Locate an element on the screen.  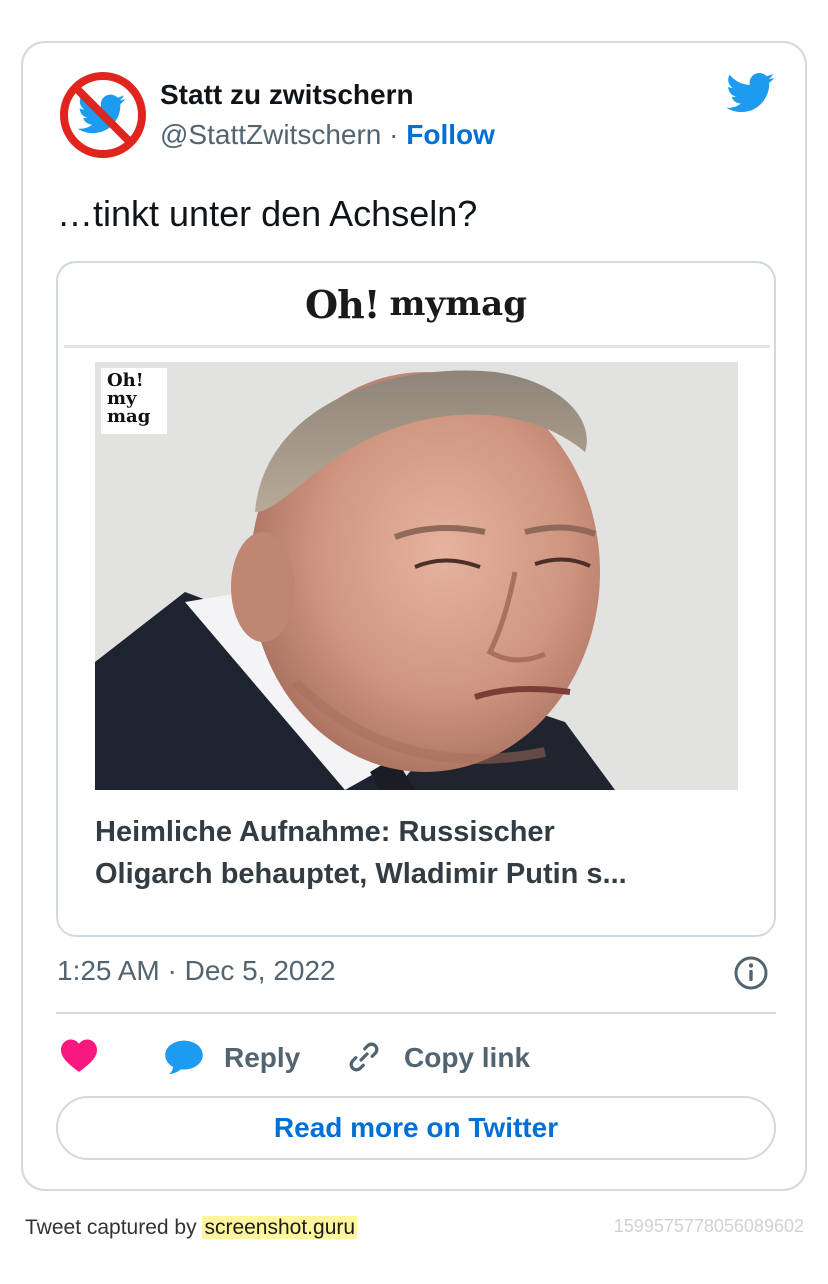
read-more-button: Read more on Twitter is located at coordinates (416, 1128).